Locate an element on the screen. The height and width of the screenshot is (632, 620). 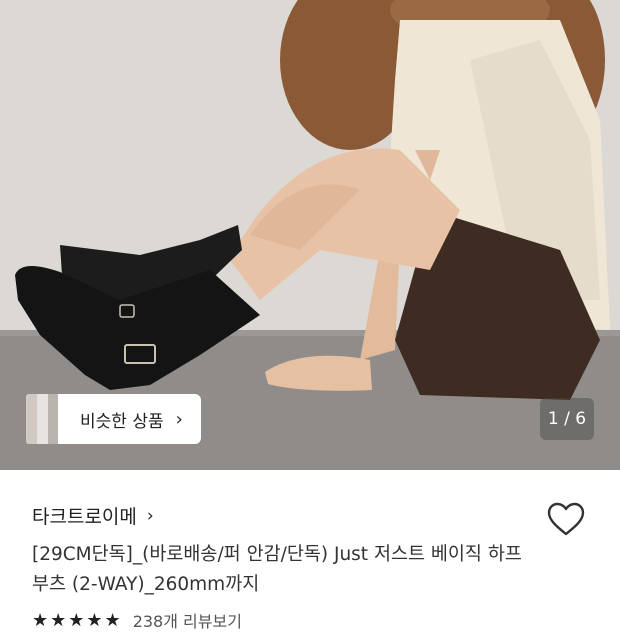
image-counter-badge: 1 / 6 is located at coordinates (567, 419).